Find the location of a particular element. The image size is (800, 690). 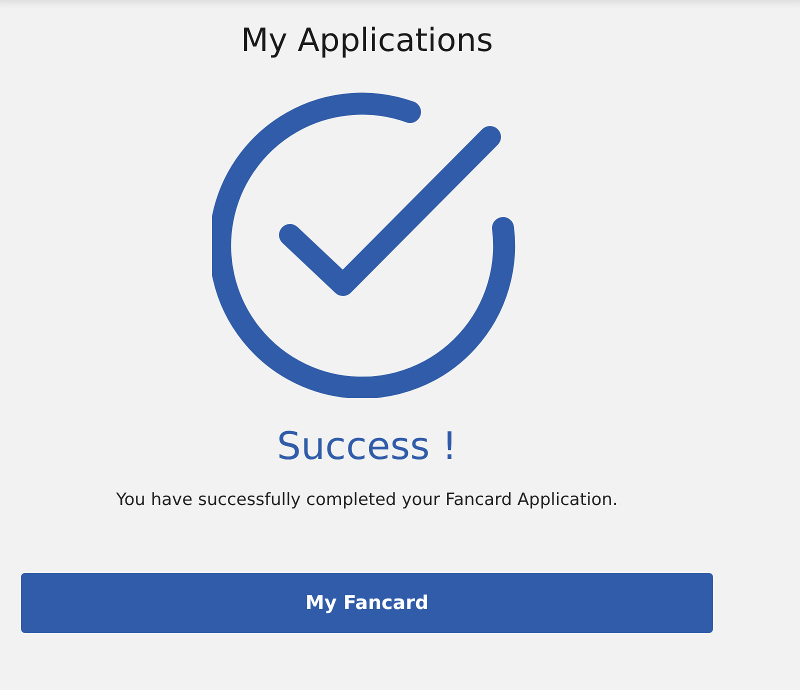

success-heading: Success ! is located at coordinates (367, 446).